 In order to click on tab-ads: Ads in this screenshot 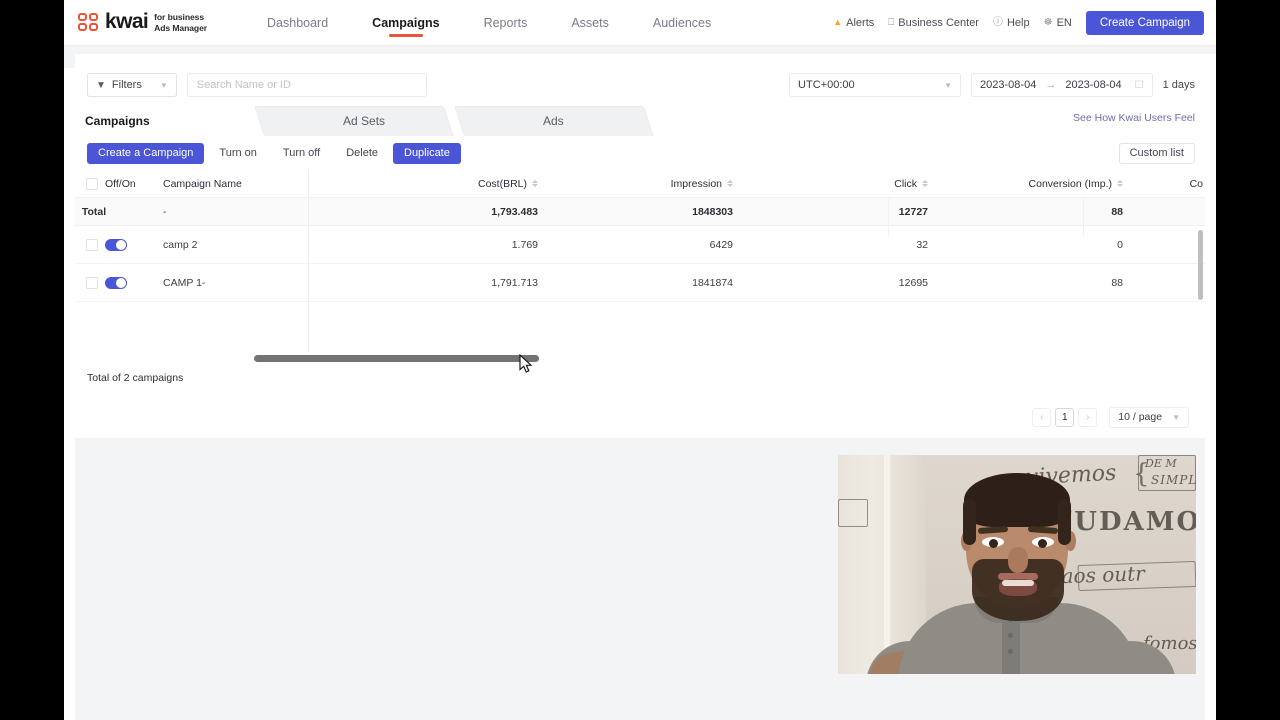, I will do `click(554, 121)`.